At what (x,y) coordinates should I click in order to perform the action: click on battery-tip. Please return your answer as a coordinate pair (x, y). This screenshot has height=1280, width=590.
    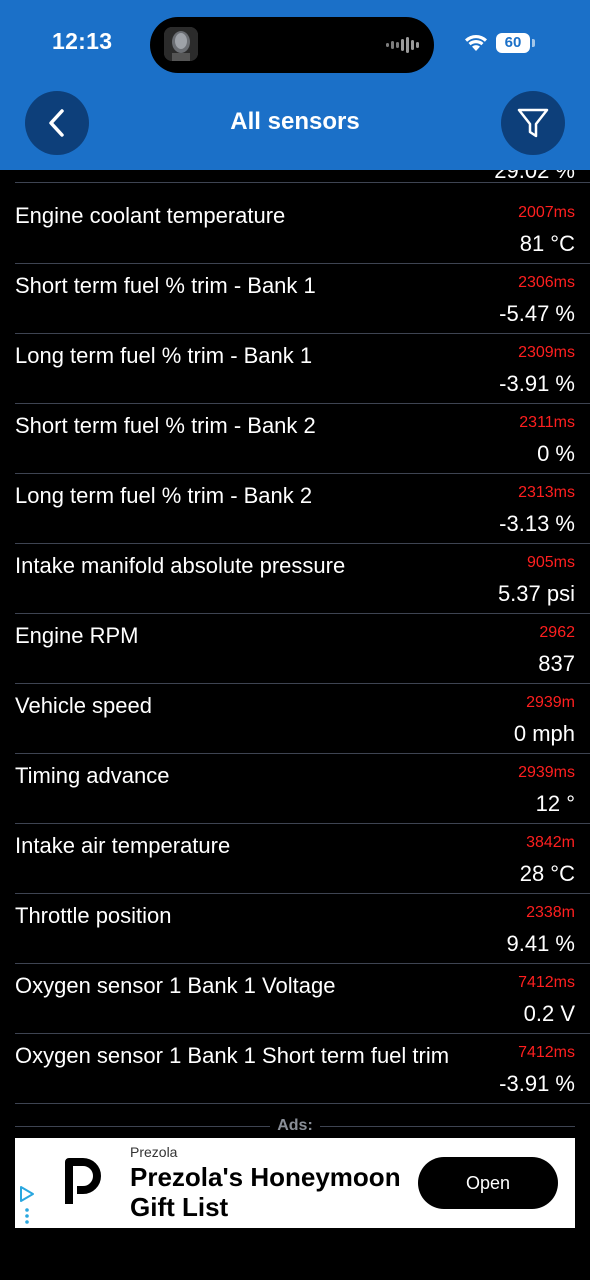
    Looking at the image, I should click on (533, 43).